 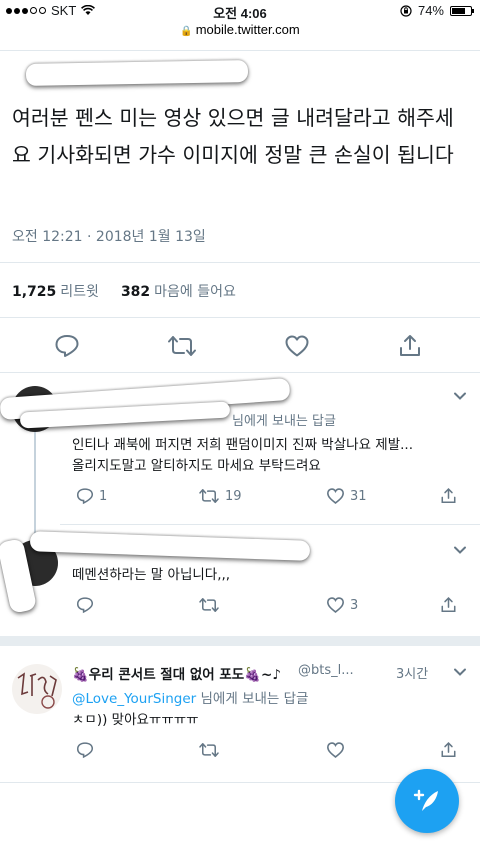 What do you see at coordinates (170, 546) in the screenshot?
I see `redacted-reply-author` at bounding box center [170, 546].